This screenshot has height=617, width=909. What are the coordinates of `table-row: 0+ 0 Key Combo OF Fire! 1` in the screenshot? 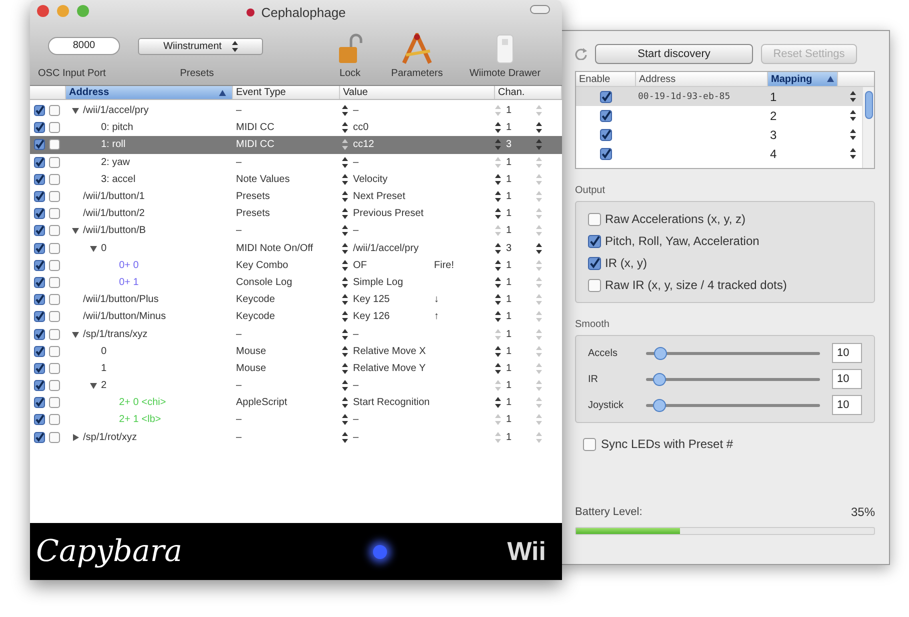 It's located at (296, 265).